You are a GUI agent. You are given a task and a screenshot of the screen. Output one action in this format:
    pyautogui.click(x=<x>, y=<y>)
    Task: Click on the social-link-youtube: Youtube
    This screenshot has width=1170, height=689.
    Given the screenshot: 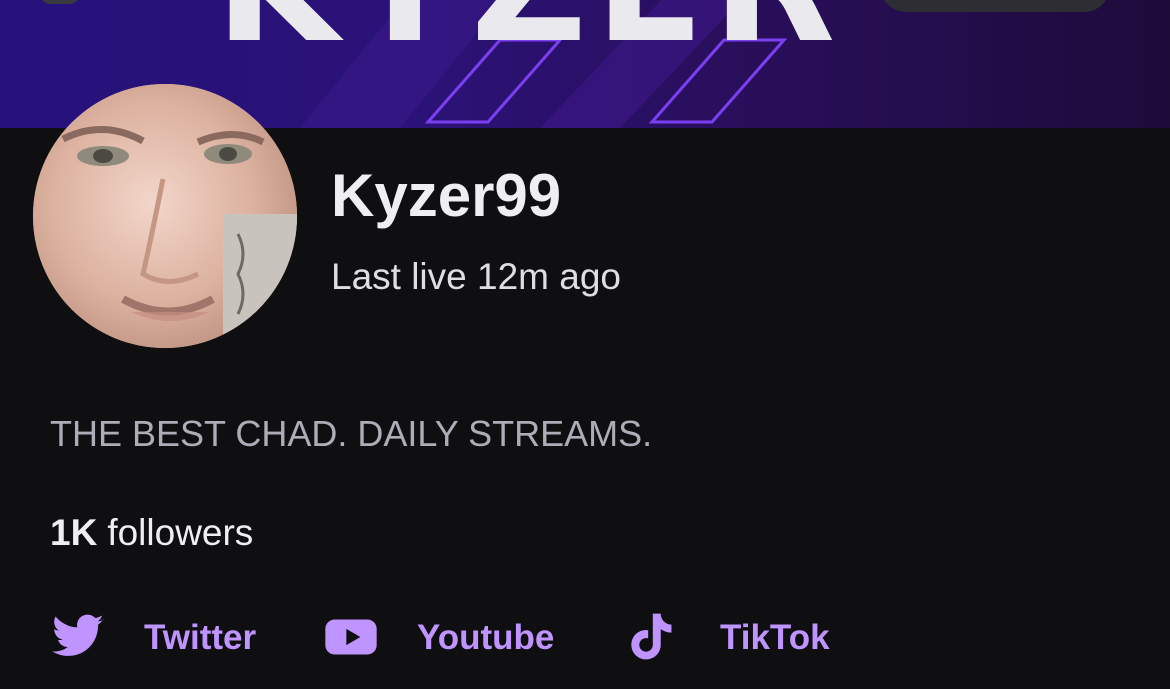 What is the action you would take?
    pyautogui.click(x=438, y=637)
    